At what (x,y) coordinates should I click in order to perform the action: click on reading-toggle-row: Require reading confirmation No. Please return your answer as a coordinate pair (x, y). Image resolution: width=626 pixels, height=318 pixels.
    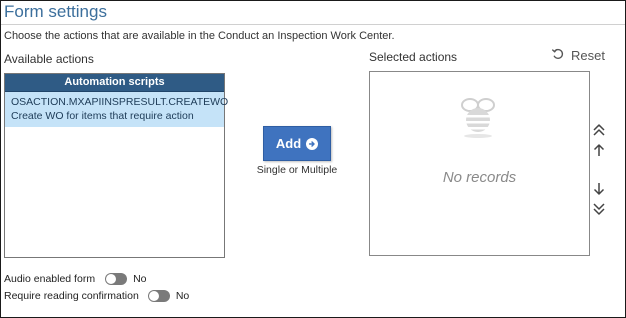
    Looking at the image, I should click on (96, 296).